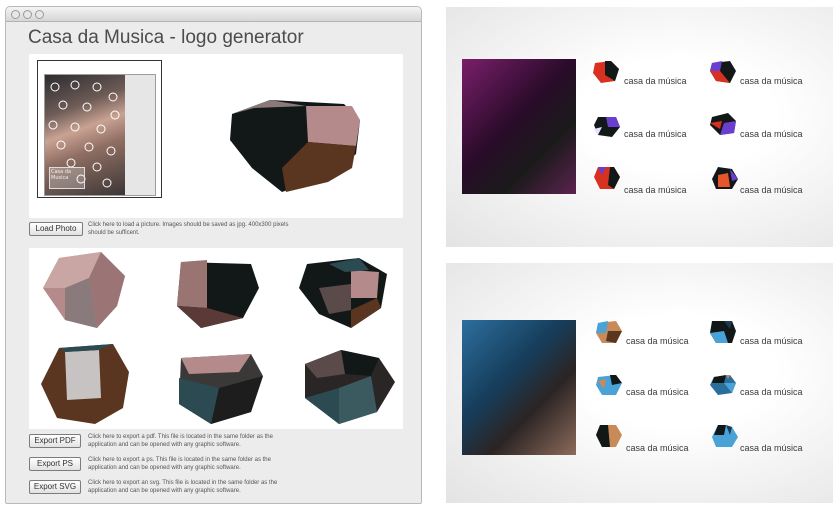 This screenshot has width=836, height=508. I want to click on export-svg-button: Export SVG, so click(55, 487).